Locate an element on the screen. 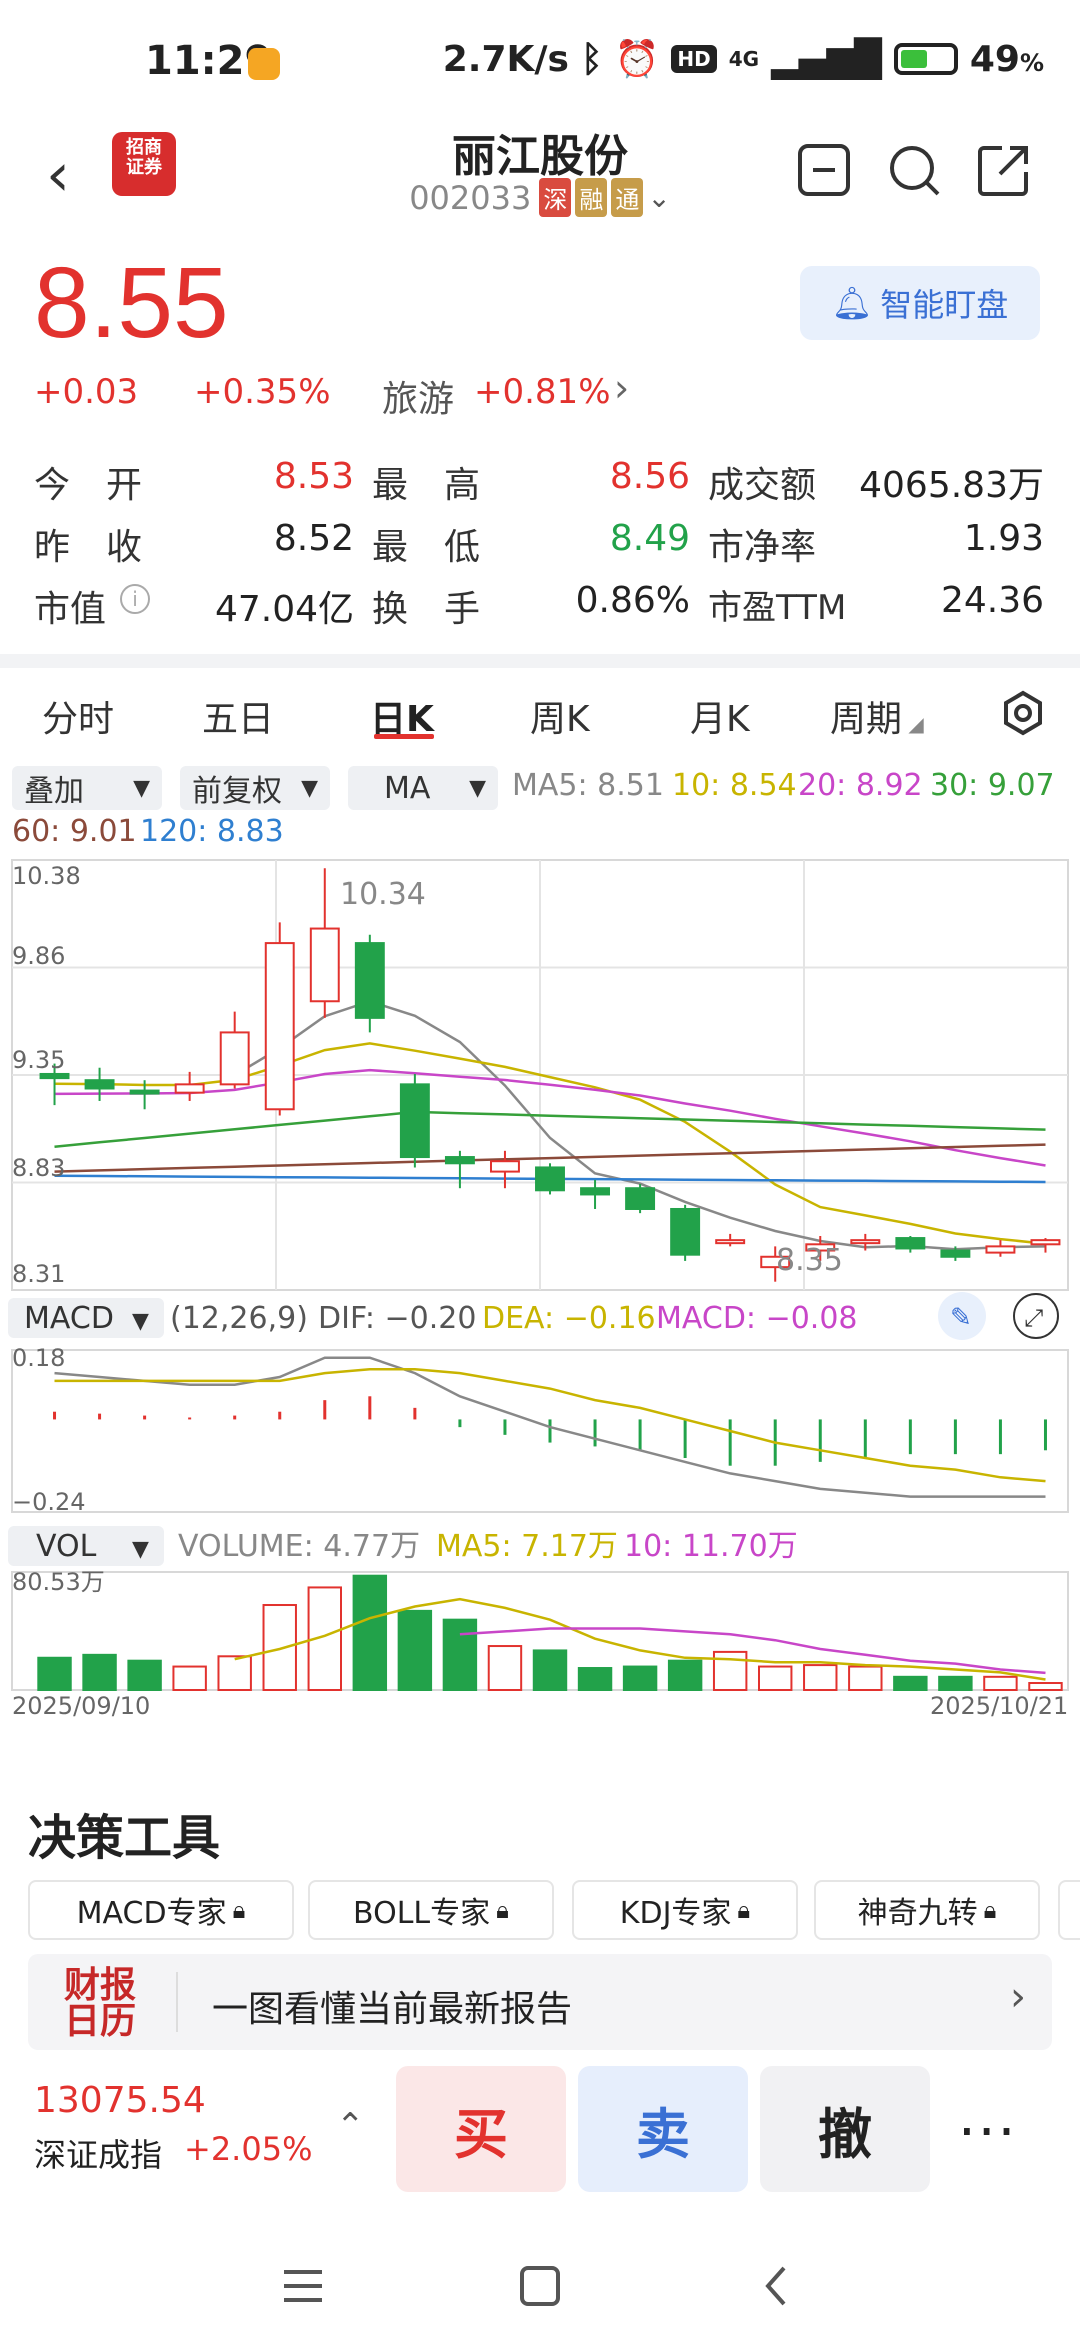  nav-back-icon is located at coordinates (775, 2286).